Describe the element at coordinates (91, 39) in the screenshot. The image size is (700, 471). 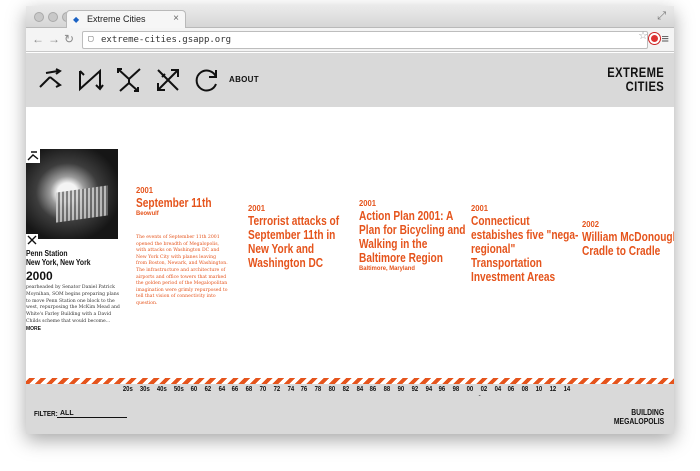
I see `page-icon: ▢` at that location.